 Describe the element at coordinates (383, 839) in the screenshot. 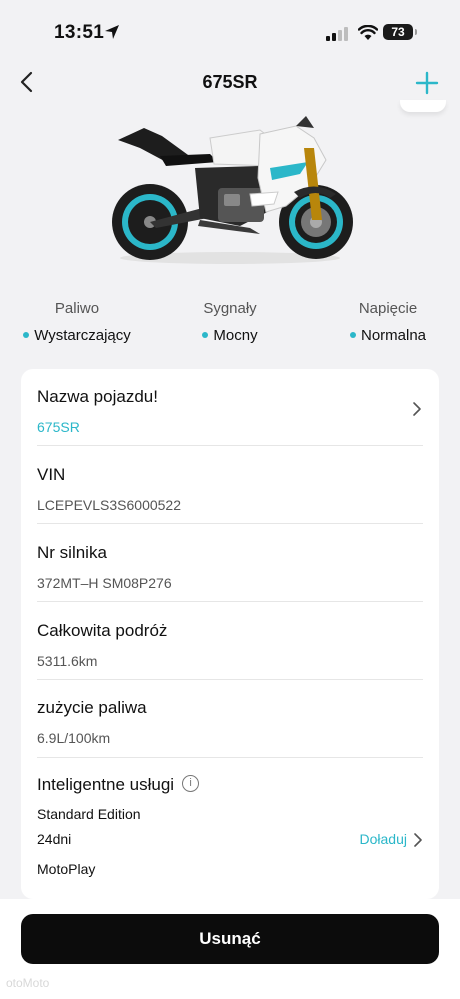

I see `topup-label: Doładuj` at that location.